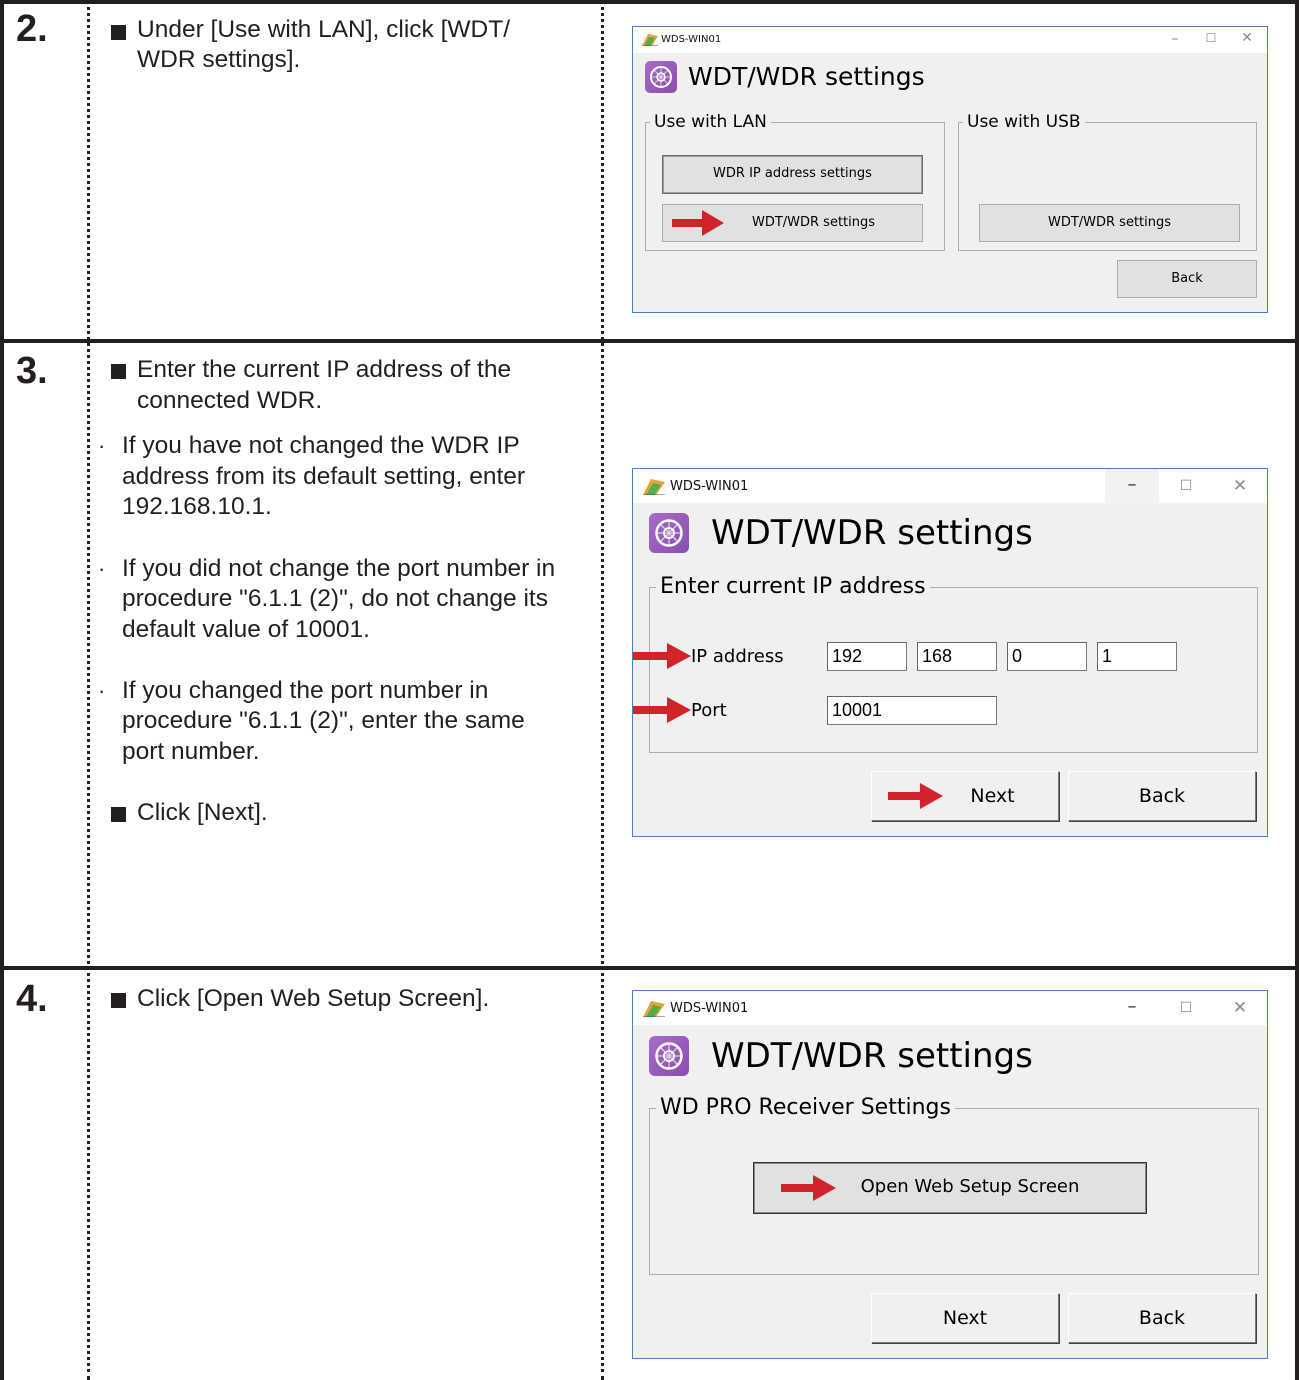 The width and height of the screenshot is (1299, 1380). What do you see at coordinates (2, 690) in the screenshot?
I see `table-left-rule` at bounding box center [2, 690].